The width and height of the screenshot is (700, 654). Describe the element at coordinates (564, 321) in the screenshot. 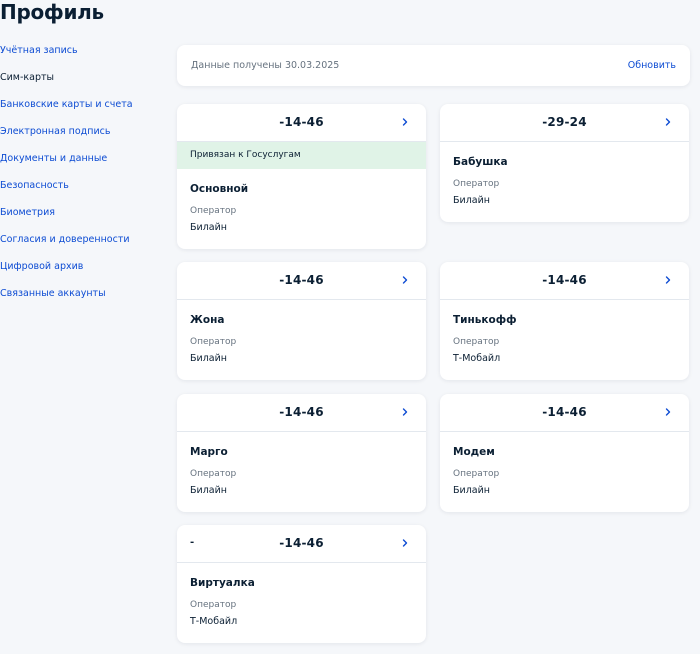

I see `sim-card: -14-46 Тинькофф Оператор Т-Мобайл` at that location.